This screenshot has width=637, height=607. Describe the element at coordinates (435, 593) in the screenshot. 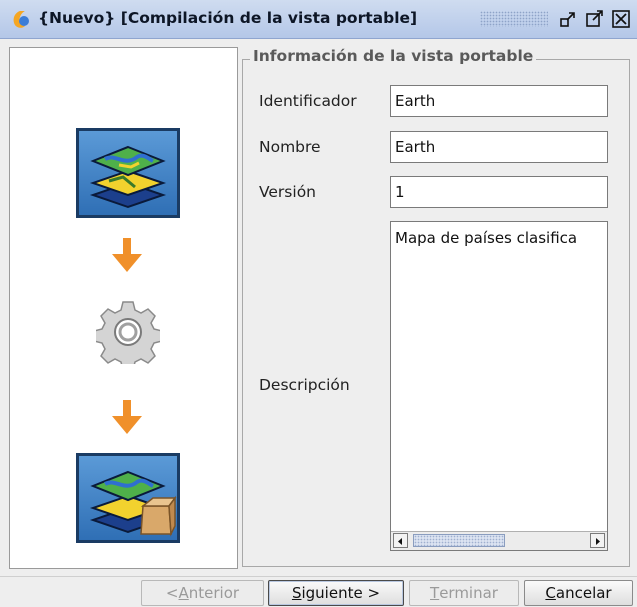

I see `finish-button-mnemonic: T` at that location.